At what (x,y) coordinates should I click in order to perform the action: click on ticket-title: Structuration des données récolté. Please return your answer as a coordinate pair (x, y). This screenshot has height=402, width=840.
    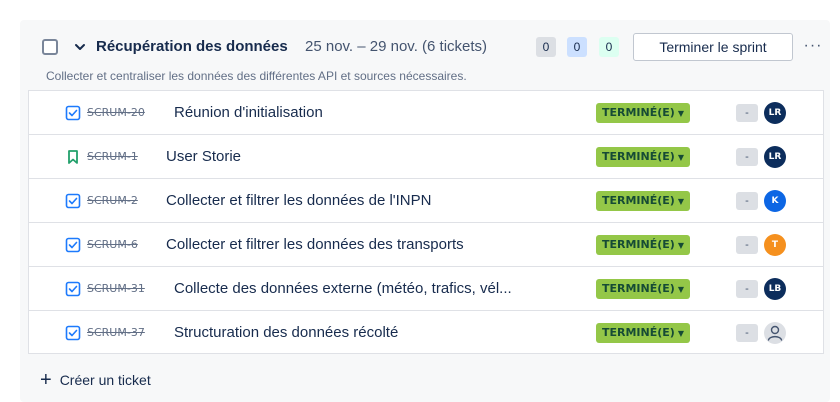
    Looking at the image, I should click on (286, 332).